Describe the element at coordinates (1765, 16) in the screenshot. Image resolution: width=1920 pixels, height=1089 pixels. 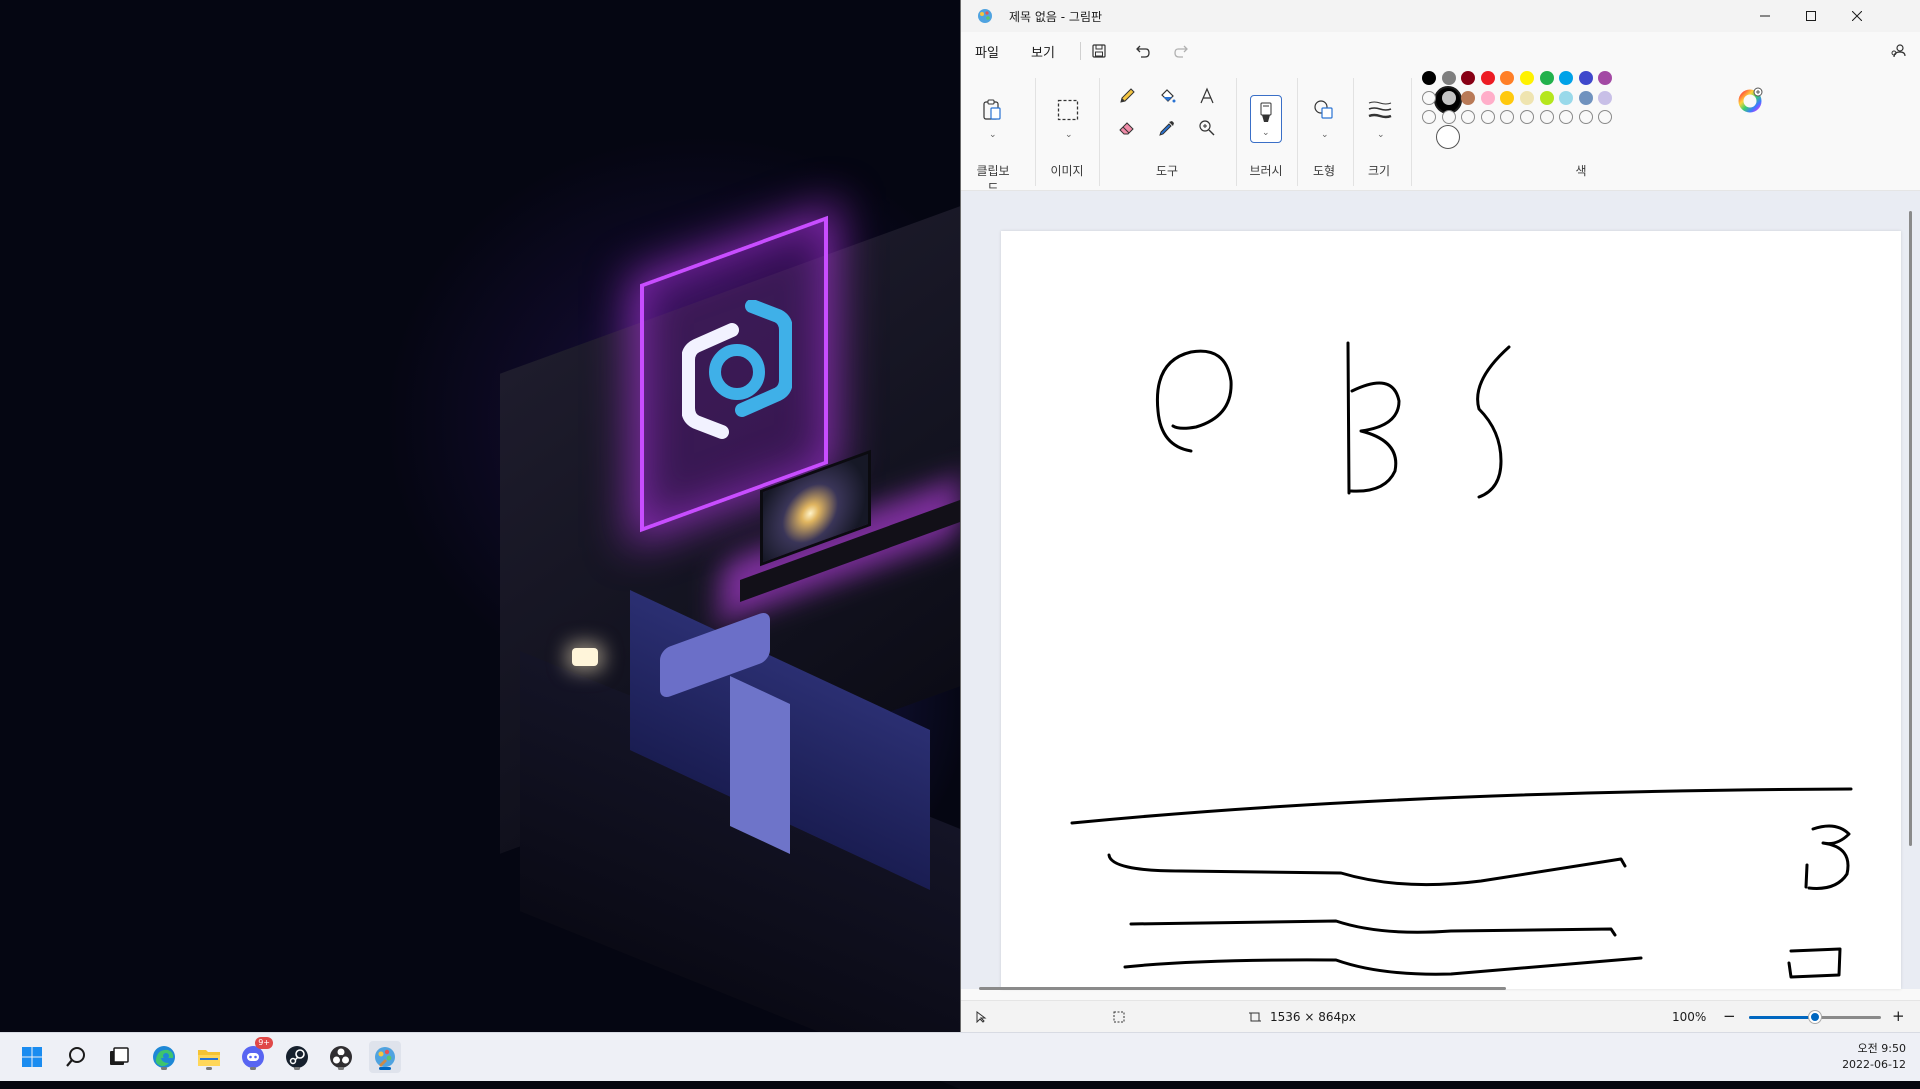
I see `minimize-button` at that location.